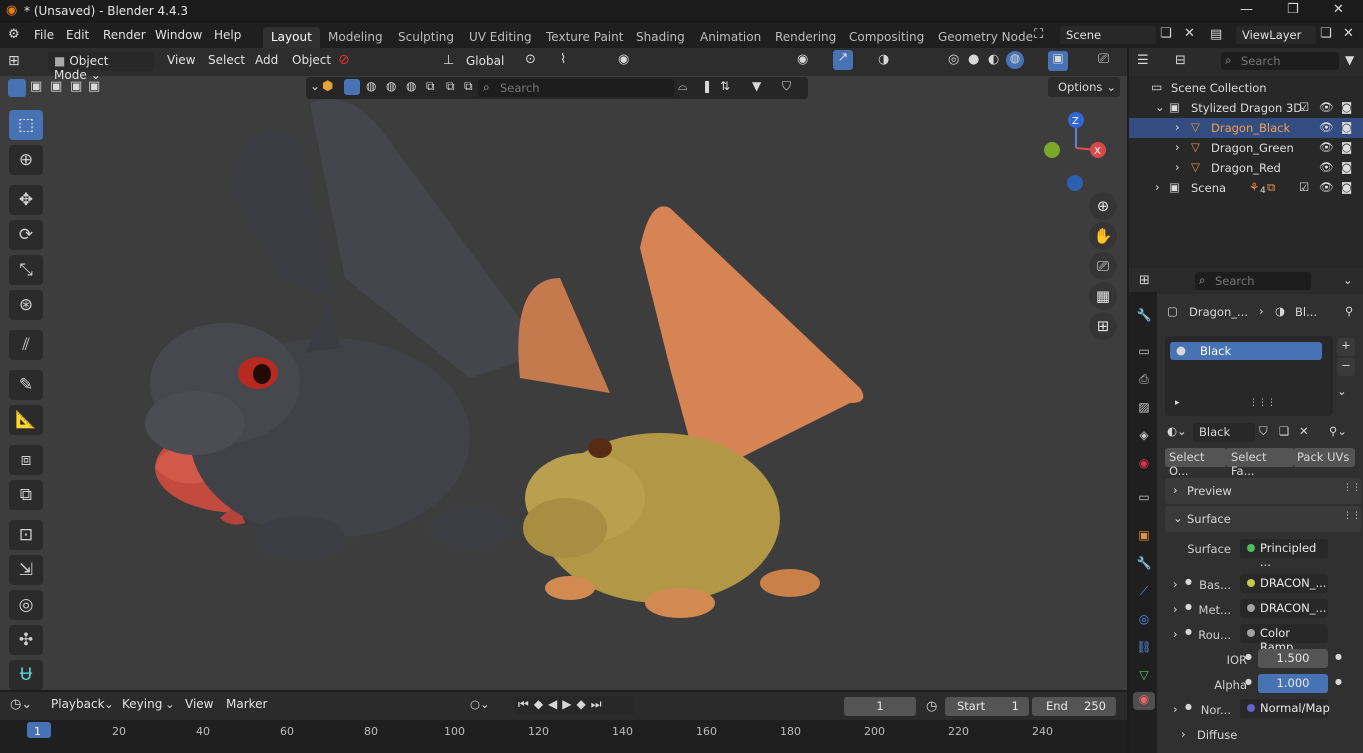 This screenshot has width=1363, height=753. What do you see at coordinates (569, 704) in the screenshot?
I see `play-icon: ▶` at bounding box center [569, 704].